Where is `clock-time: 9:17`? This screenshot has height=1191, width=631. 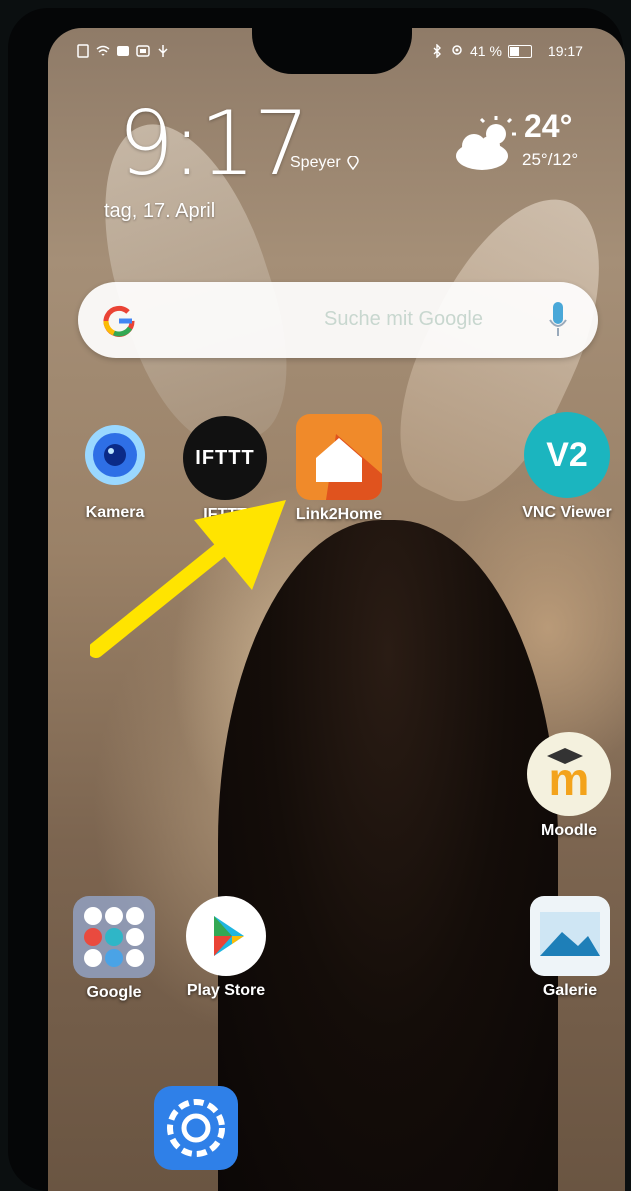
clock-time: 9:17 is located at coordinates (214, 144).